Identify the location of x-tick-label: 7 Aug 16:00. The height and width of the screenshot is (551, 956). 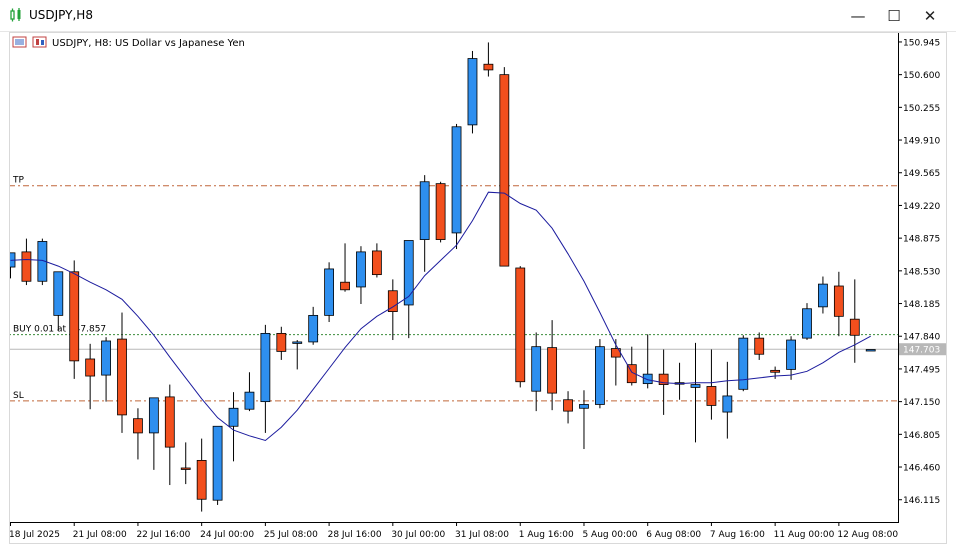
(737, 535).